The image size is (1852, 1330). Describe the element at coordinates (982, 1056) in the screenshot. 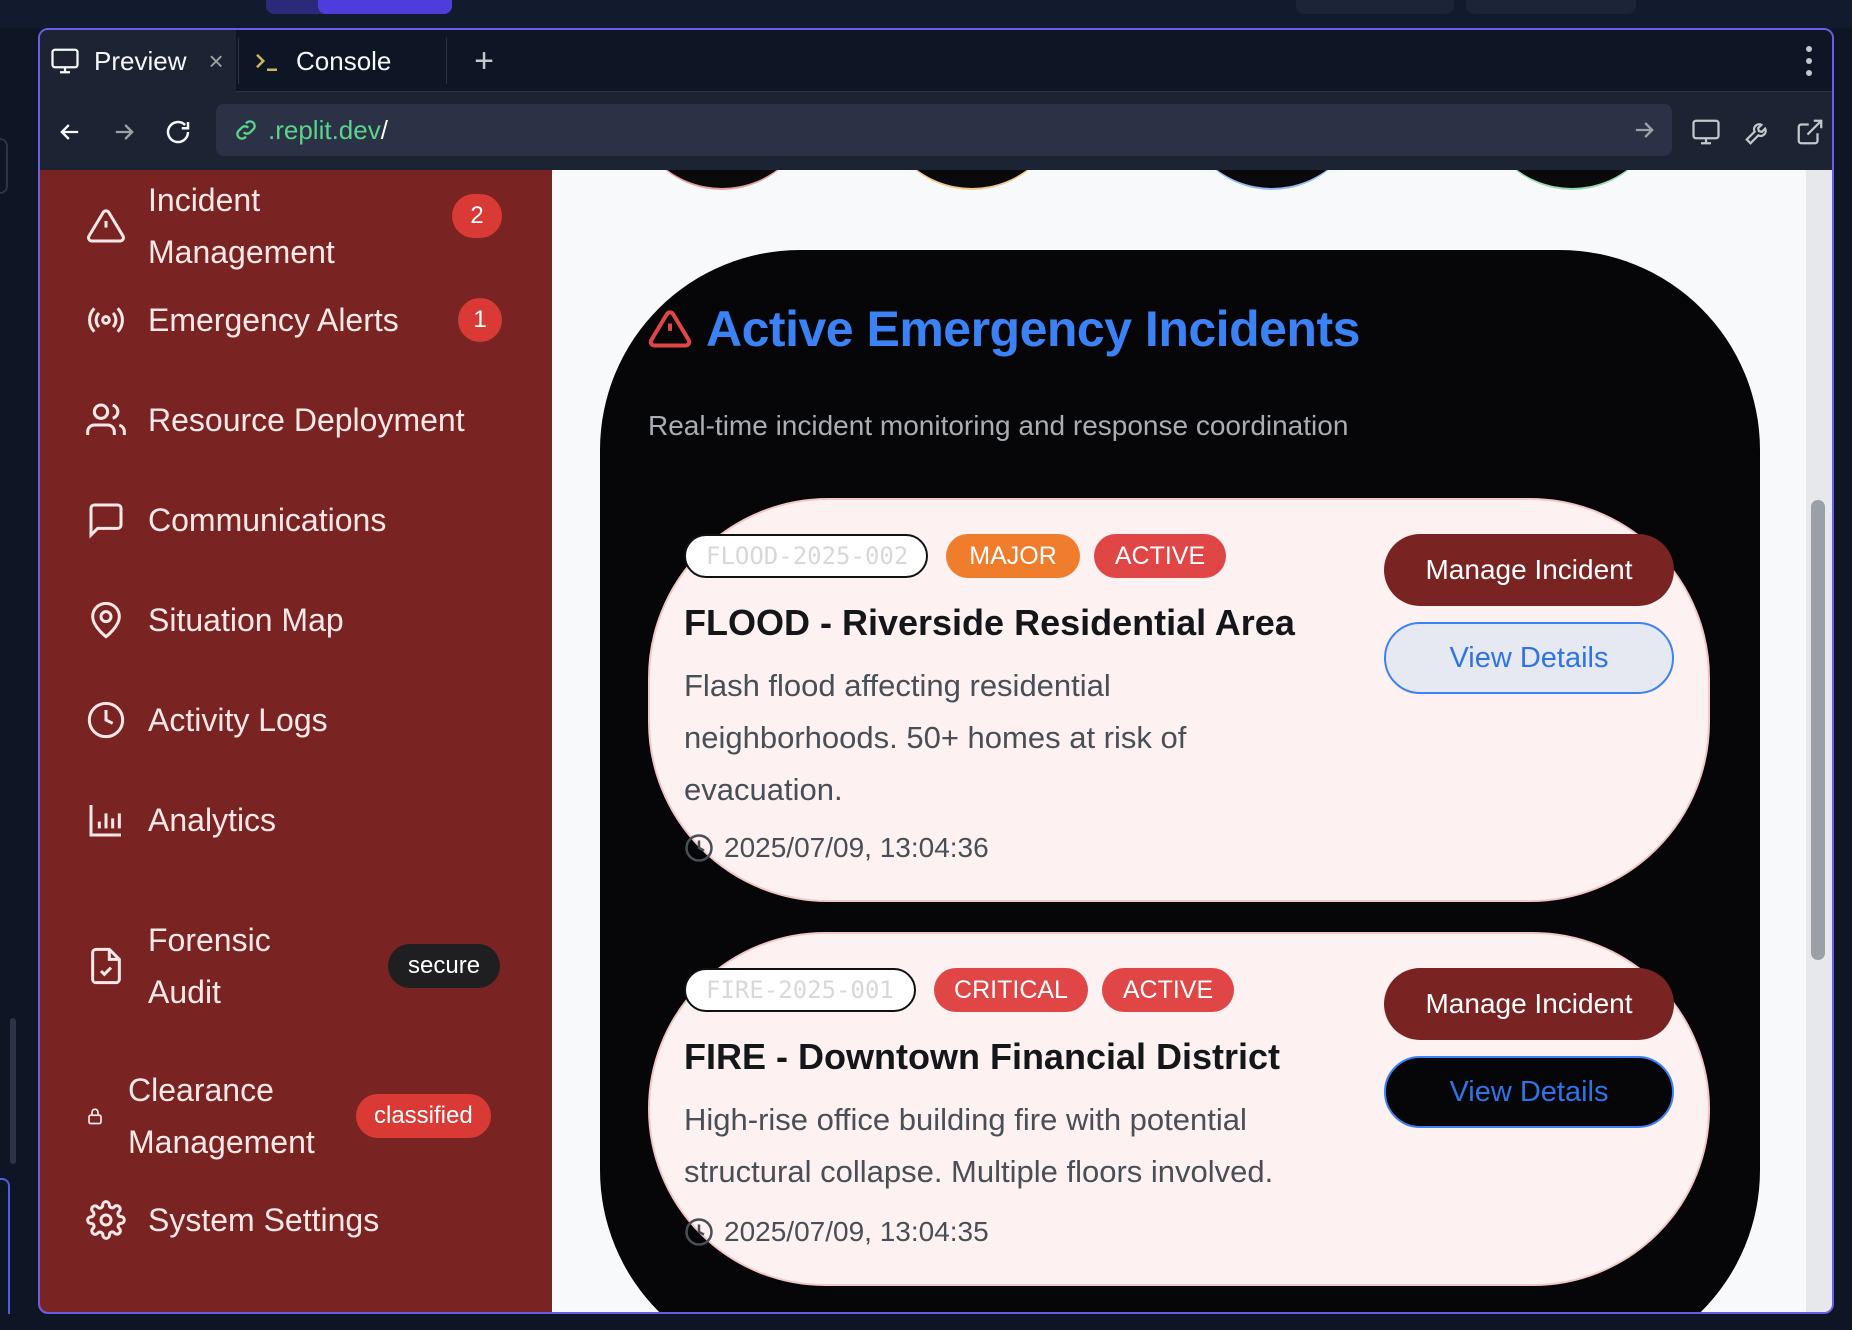

I see `incident-title: FIRE - Downtown Financial District` at that location.